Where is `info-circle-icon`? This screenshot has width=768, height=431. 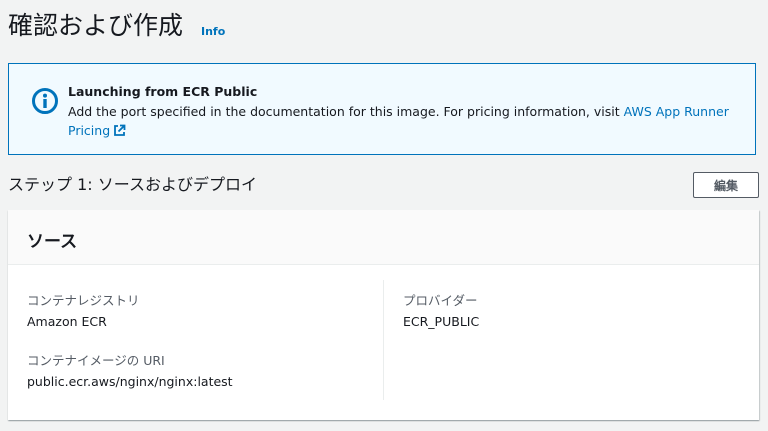
info-circle-icon is located at coordinates (45, 101).